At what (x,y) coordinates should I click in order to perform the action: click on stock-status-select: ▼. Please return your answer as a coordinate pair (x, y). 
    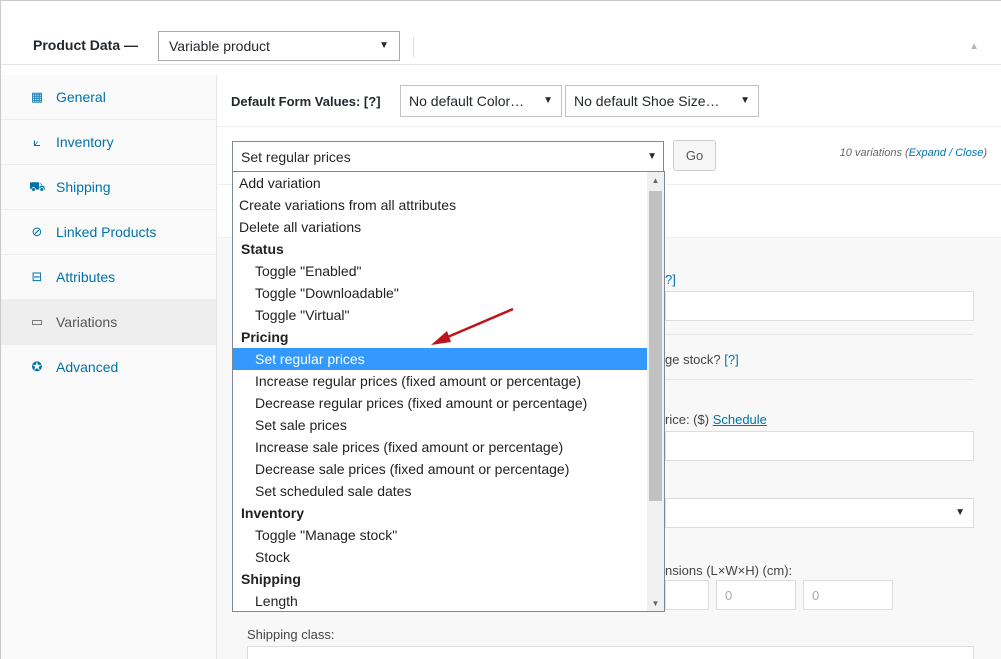
    Looking at the image, I should click on (819, 513).